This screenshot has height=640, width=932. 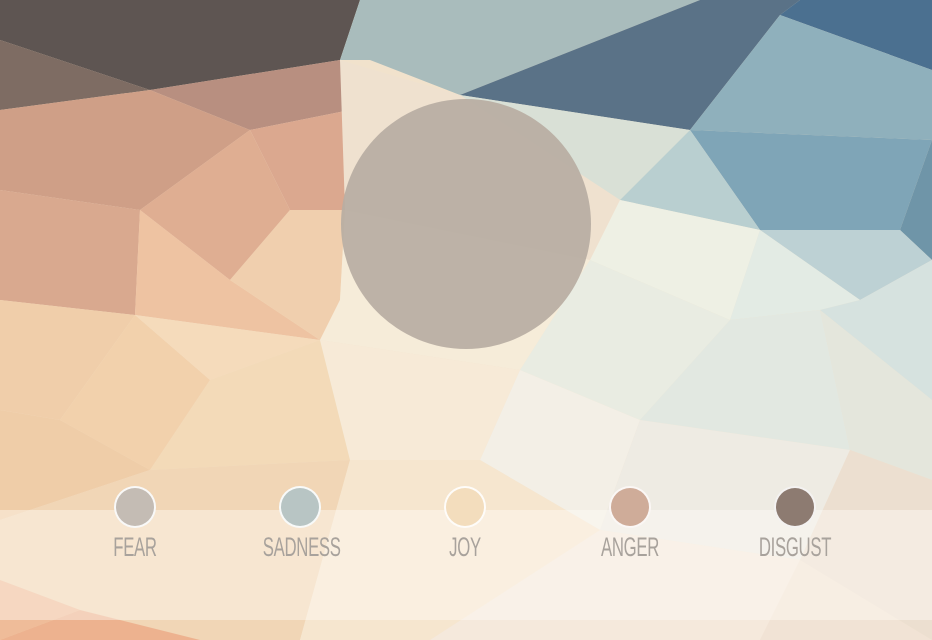 I want to click on emotion-disgust: DISGUST, so click(x=795, y=524).